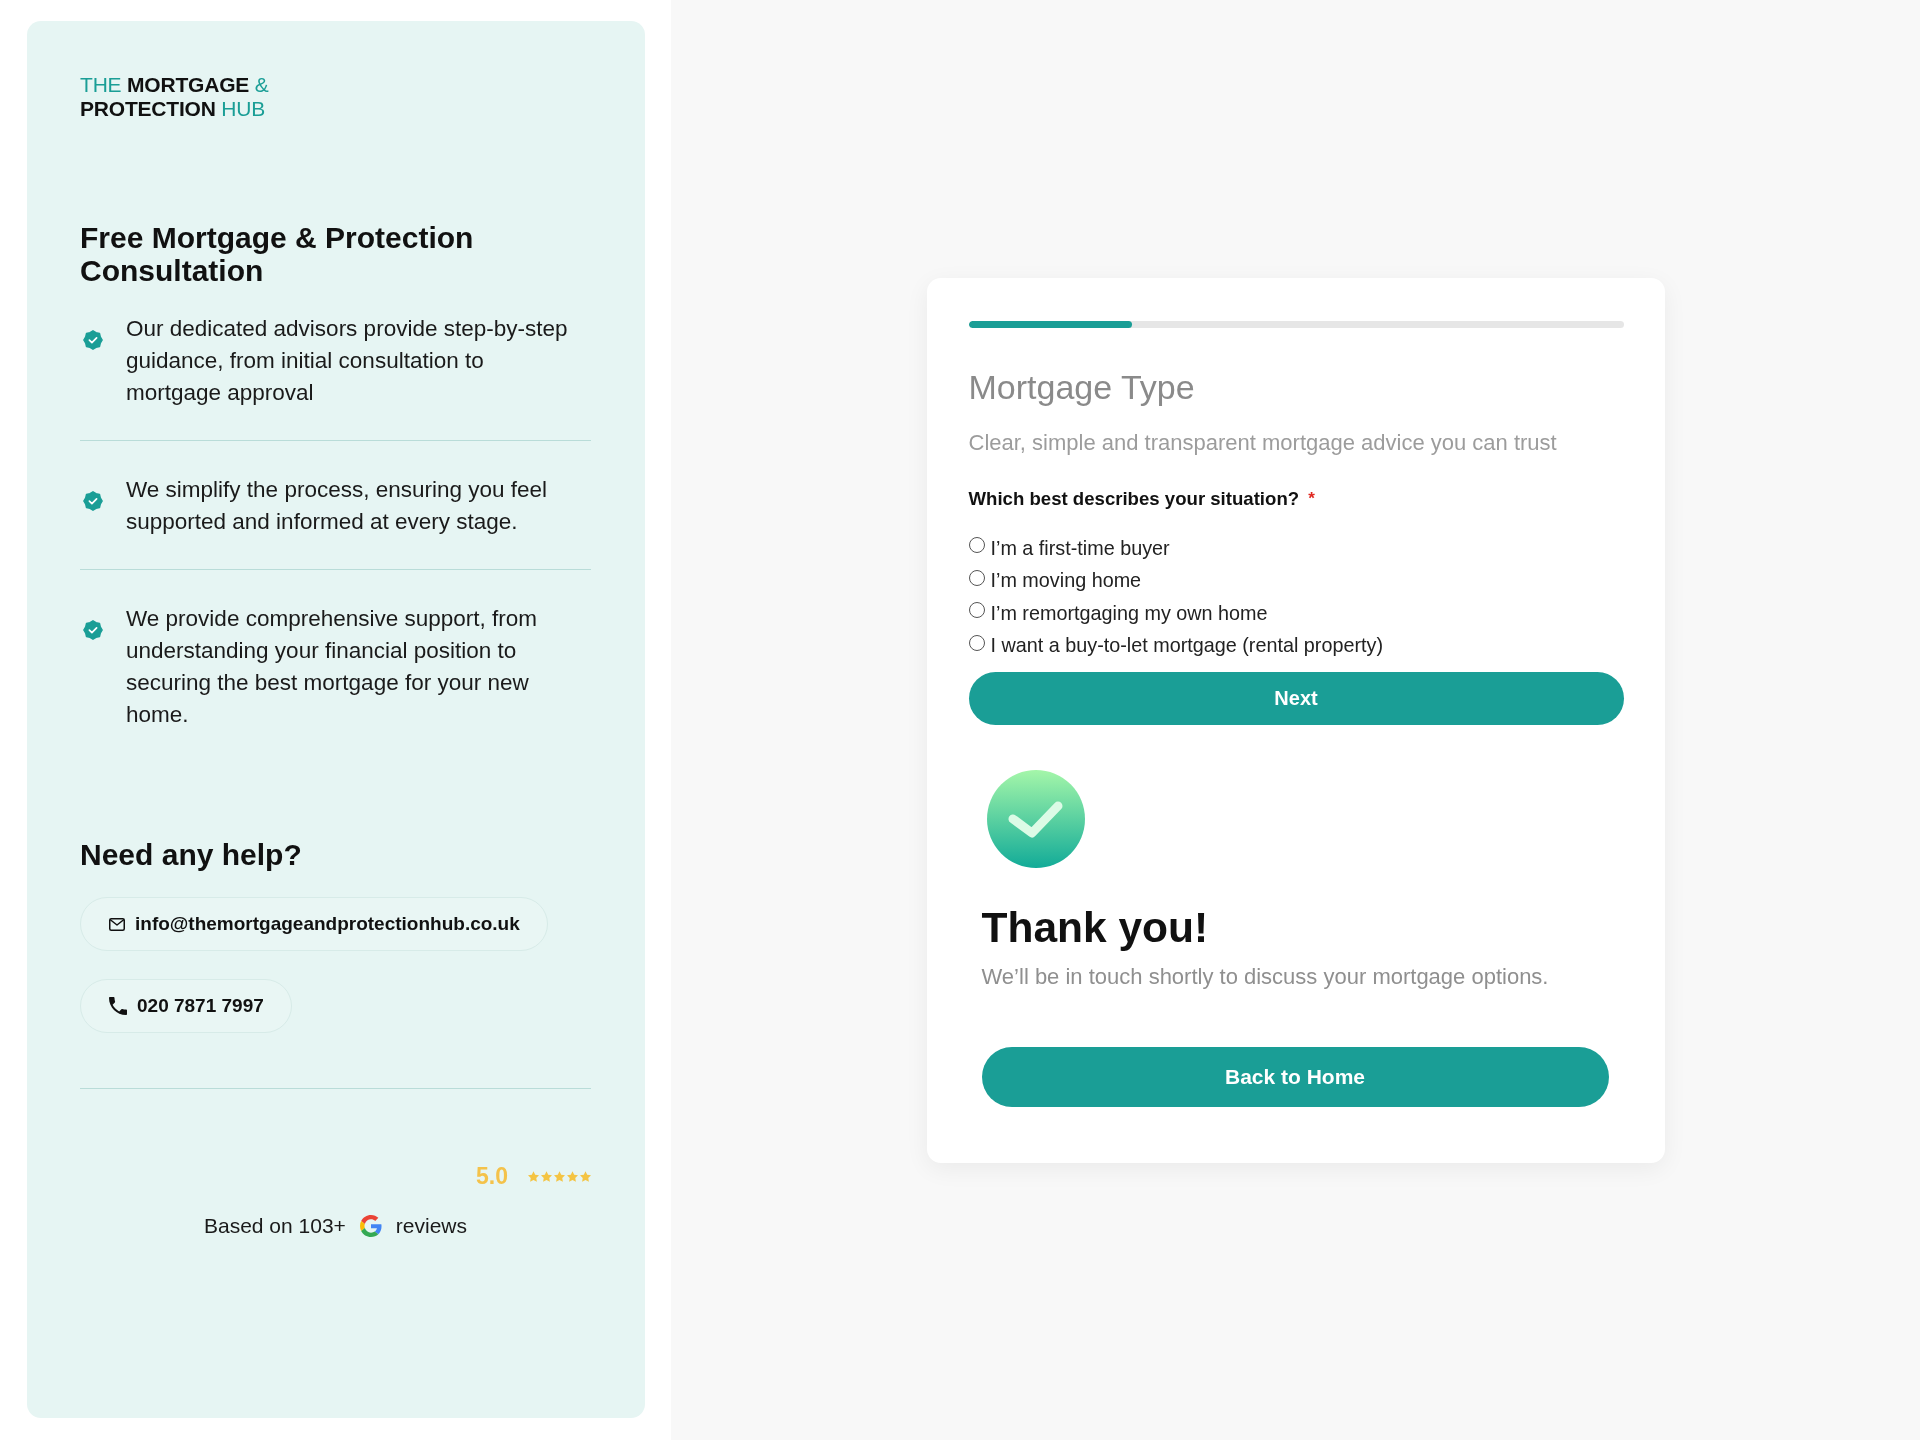 Image resolution: width=1920 pixels, height=1440 pixels. Describe the element at coordinates (1095, 927) in the screenshot. I see `thank-you-heading: Thank you!` at that location.